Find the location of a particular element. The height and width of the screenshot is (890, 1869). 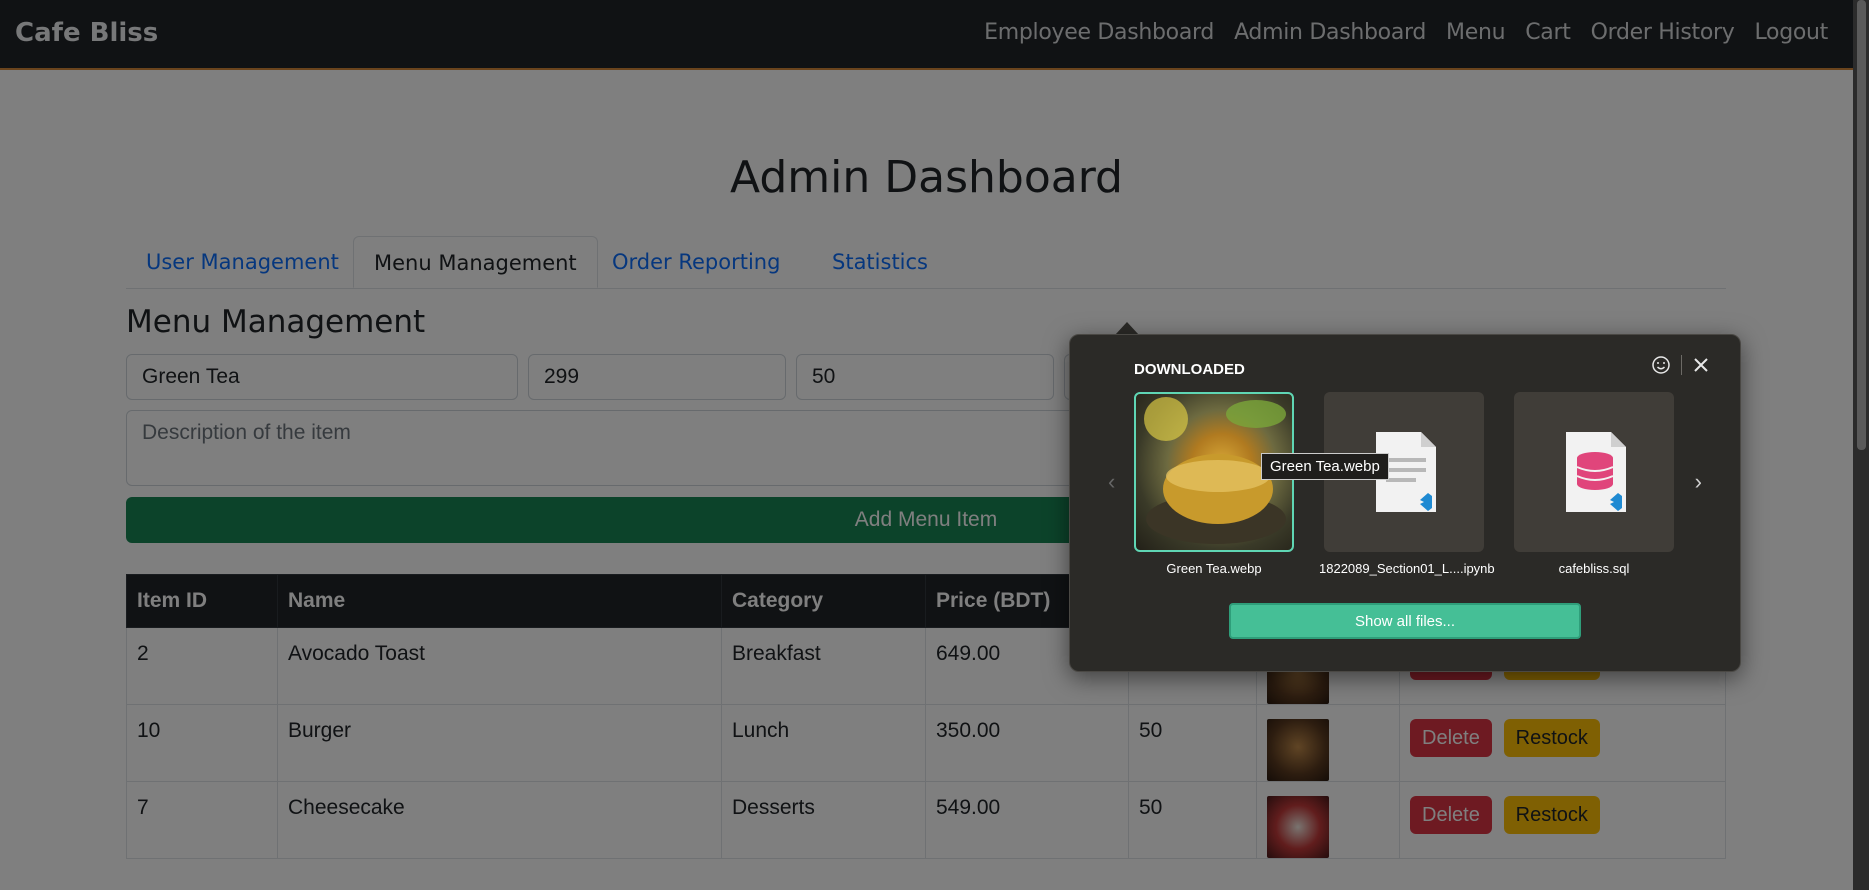

download-tile-sql is located at coordinates (1594, 472).